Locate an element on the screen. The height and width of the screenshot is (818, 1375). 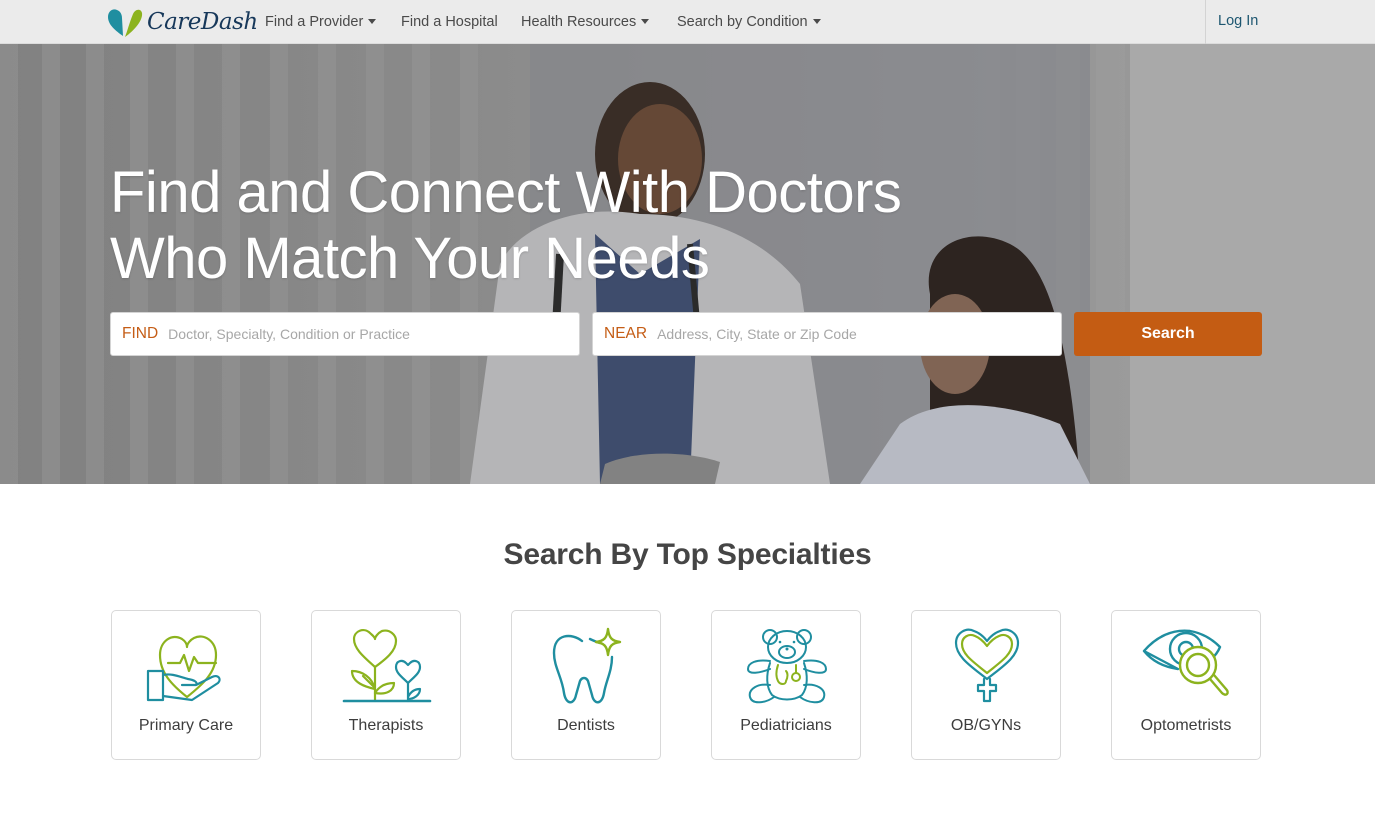
near-label: NEAR is located at coordinates (626, 333).